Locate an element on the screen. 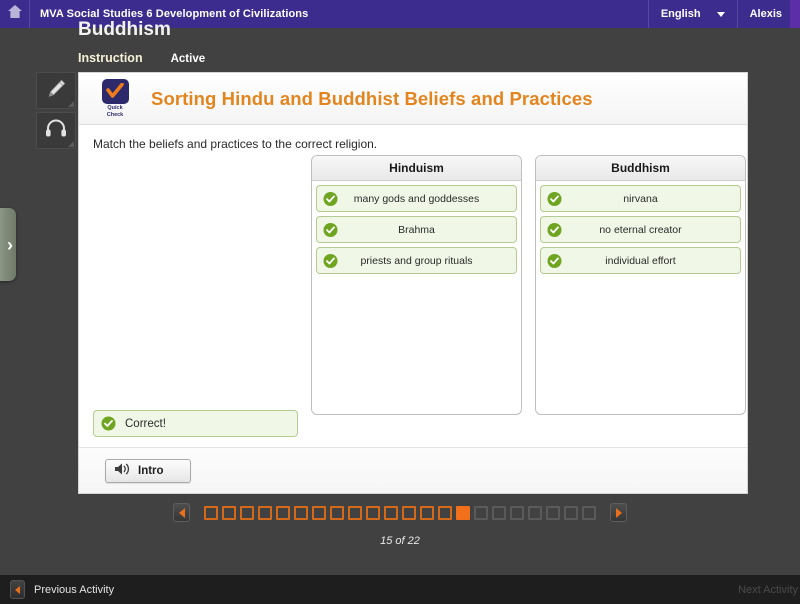 Image resolution: width=800 pixels, height=604 pixels. pagination-row is located at coordinates (400, 512).